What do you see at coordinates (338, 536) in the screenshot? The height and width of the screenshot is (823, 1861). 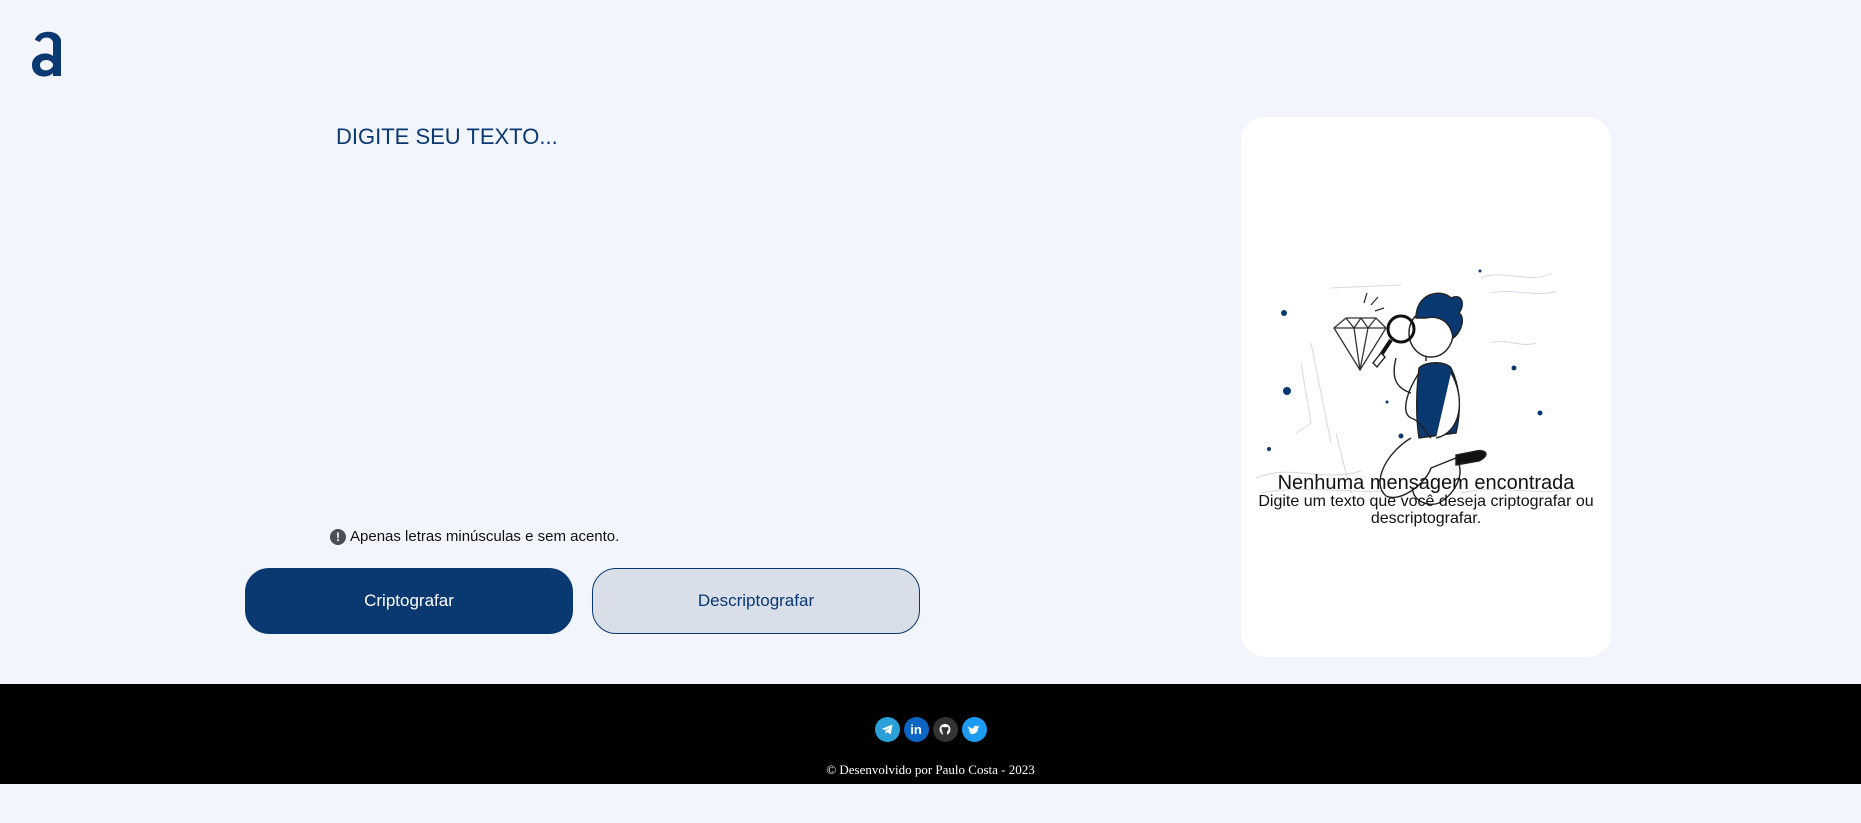 I see `exclamation-icon: !` at bounding box center [338, 536].